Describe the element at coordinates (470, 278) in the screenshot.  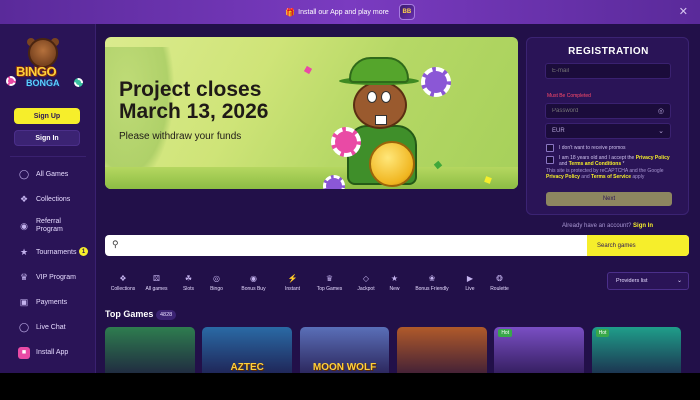
I see `live-icon: ▶` at that location.